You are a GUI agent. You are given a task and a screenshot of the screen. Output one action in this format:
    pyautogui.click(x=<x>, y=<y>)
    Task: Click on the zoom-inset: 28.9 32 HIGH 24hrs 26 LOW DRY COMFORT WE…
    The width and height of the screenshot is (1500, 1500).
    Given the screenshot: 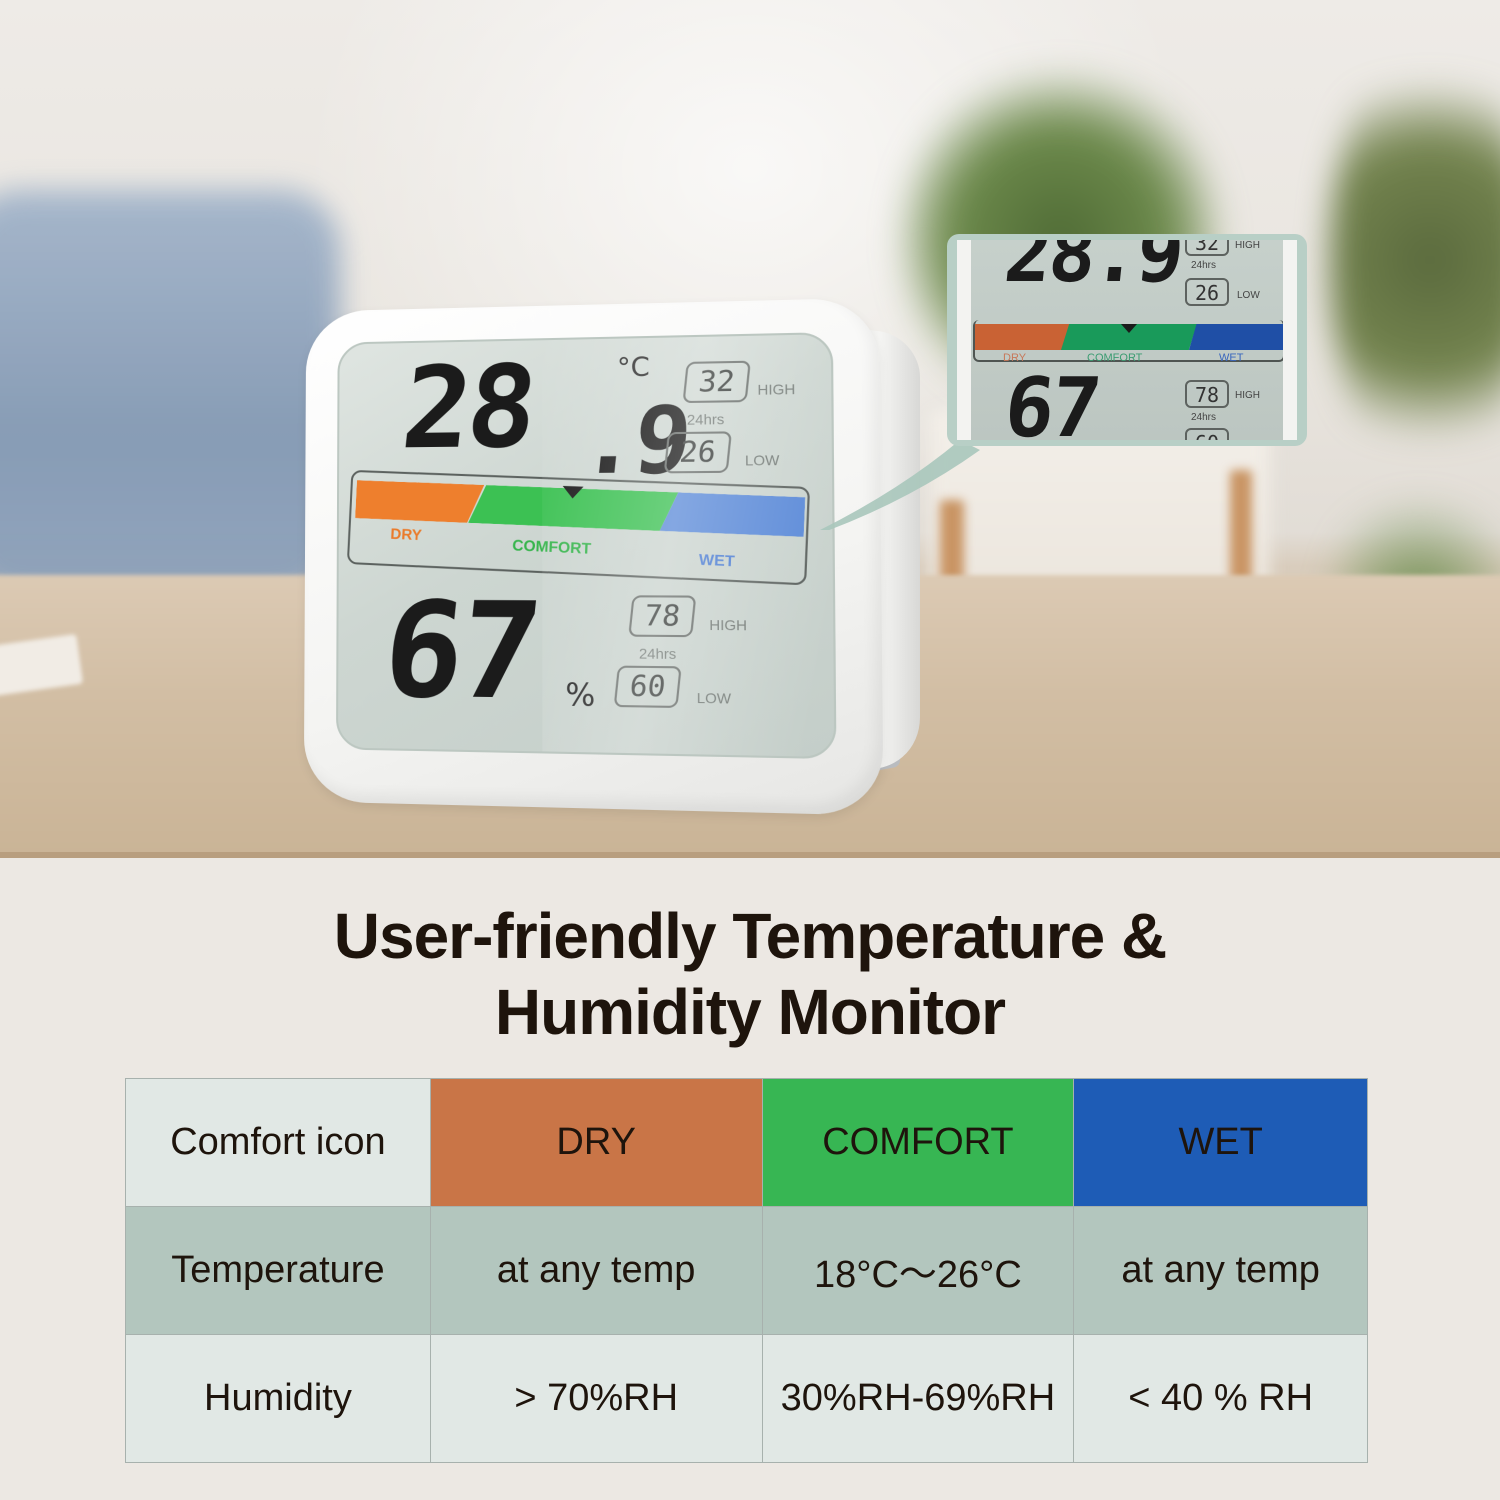 What is the action you would take?
    pyautogui.click(x=1127, y=340)
    